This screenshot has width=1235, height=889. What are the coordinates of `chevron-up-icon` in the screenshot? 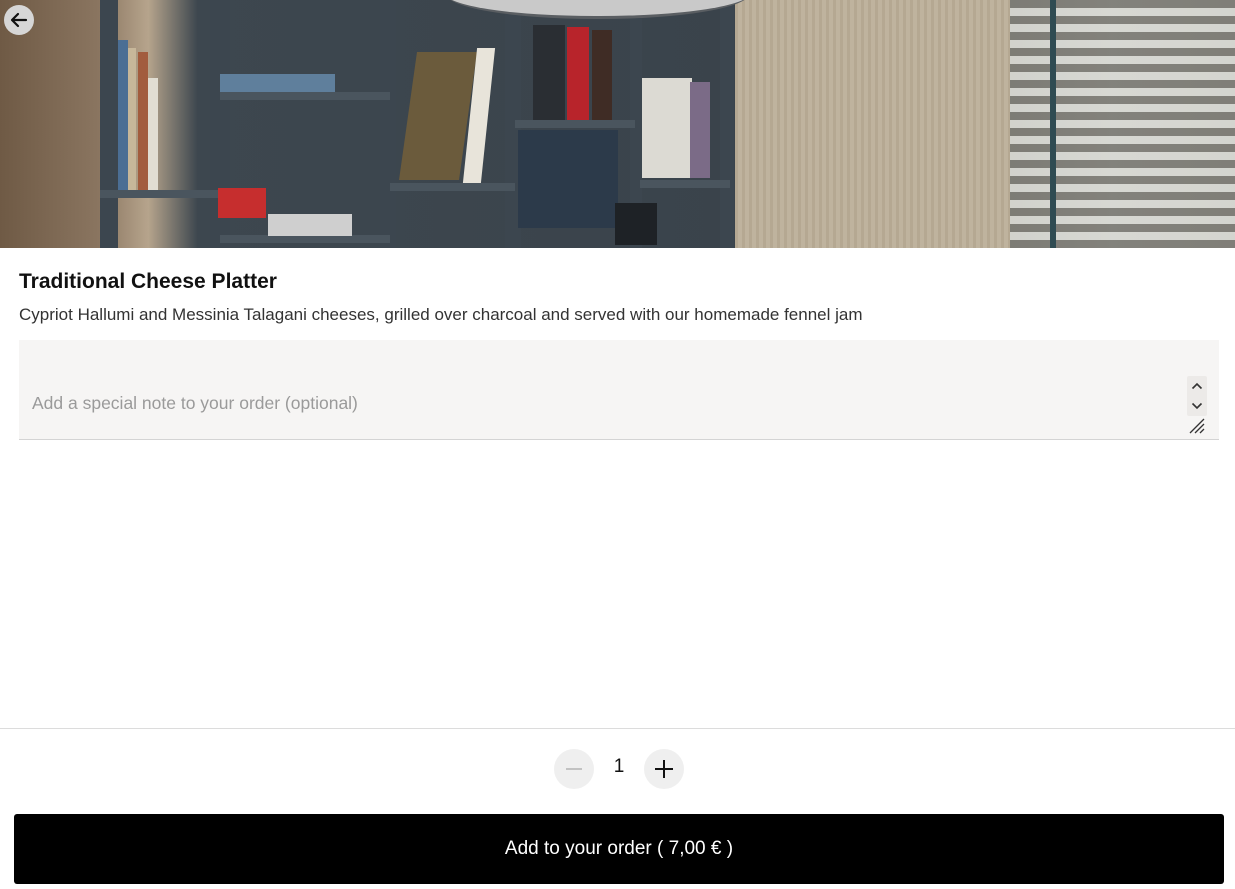 It's located at (1197, 386).